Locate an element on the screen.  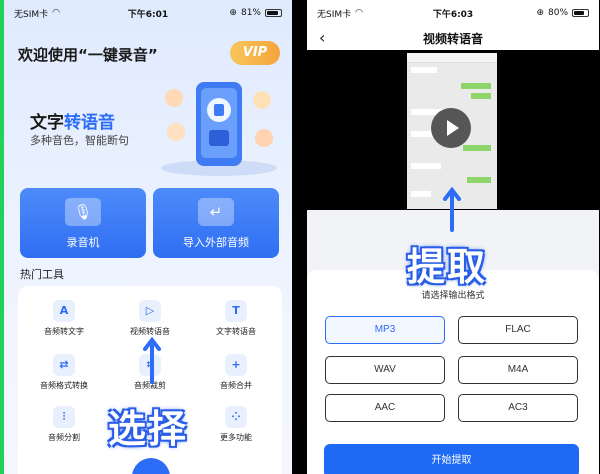
page-title: 视频转语音 is located at coordinates (452, 39).